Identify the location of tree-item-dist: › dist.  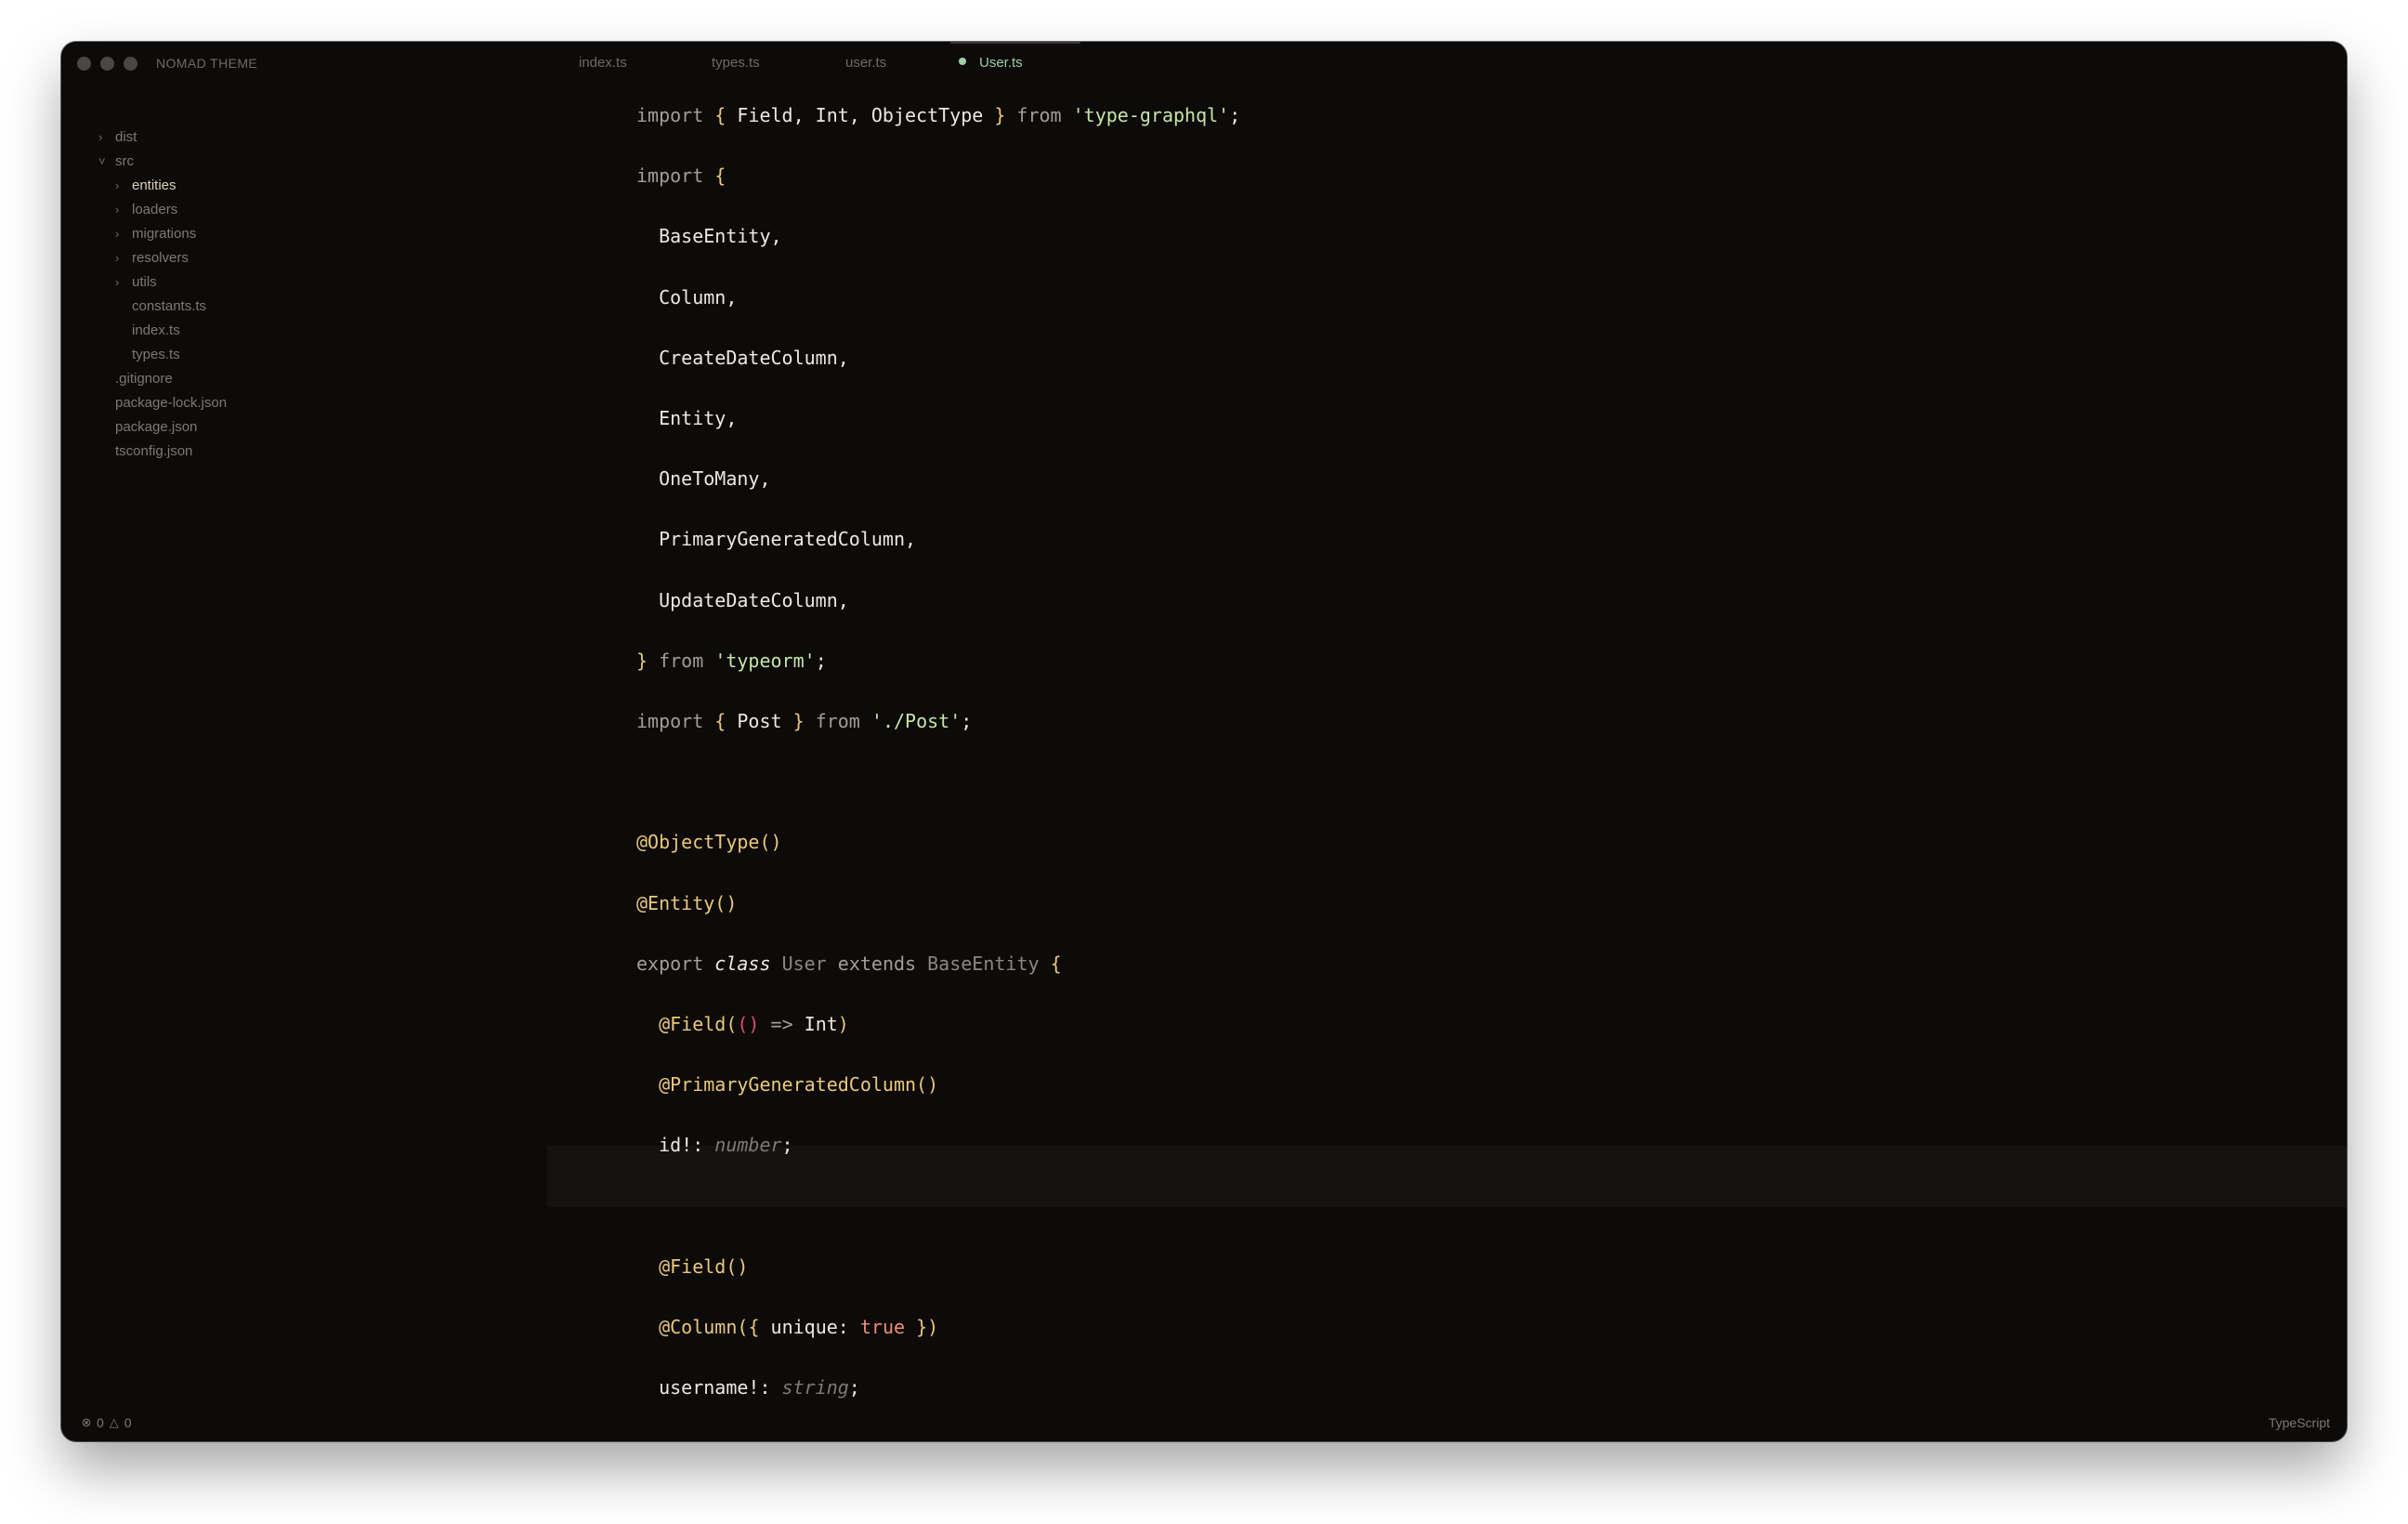
(117, 138).